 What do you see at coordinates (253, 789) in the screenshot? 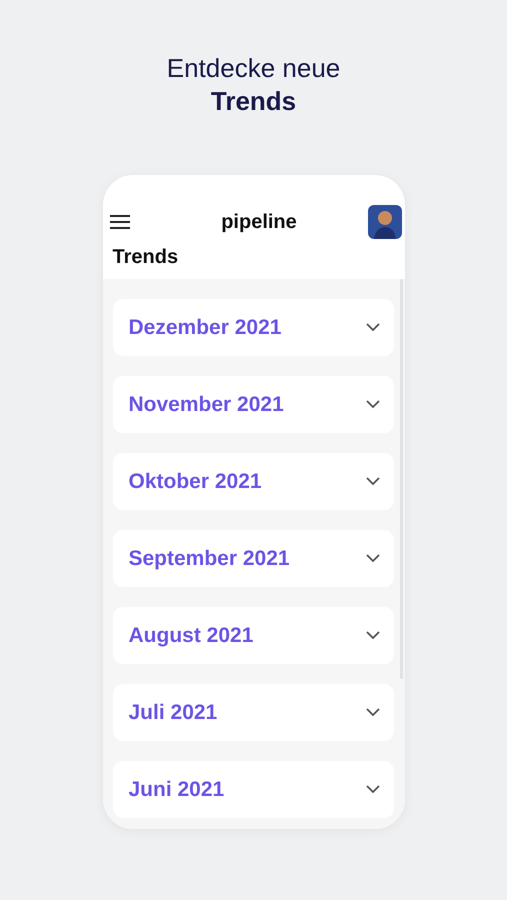
I see `month-accordion: Juni 2021` at bounding box center [253, 789].